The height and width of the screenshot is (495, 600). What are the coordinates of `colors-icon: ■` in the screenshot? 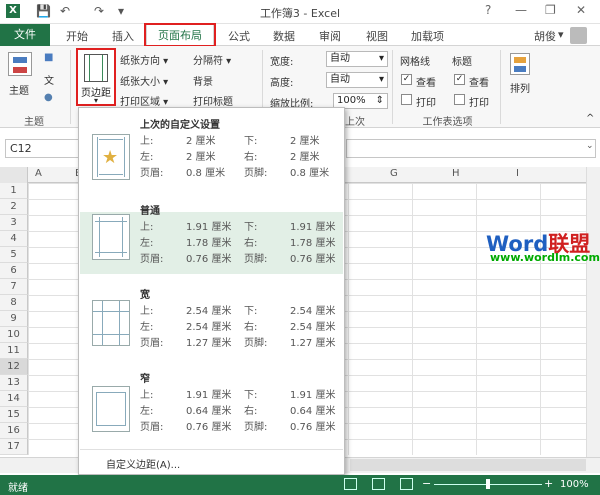 It's located at (48, 57).